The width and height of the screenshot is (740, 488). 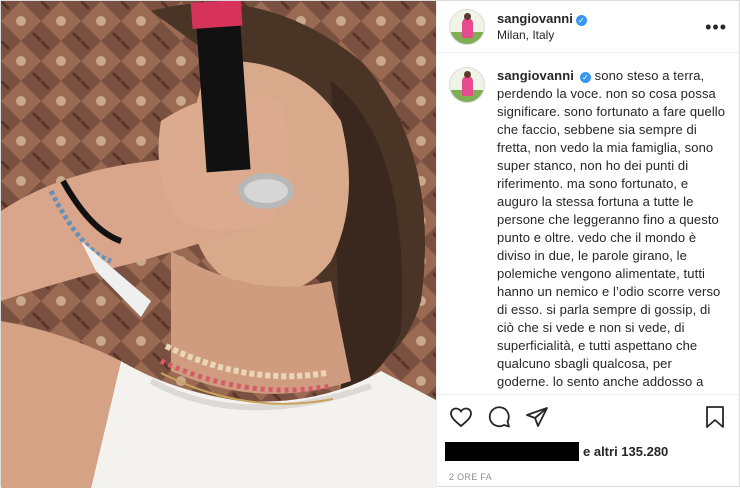 What do you see at coordinates (542, 35) in the screenshot?
I see `location-link: Milan, Italy` at bounding box center [542, 35].